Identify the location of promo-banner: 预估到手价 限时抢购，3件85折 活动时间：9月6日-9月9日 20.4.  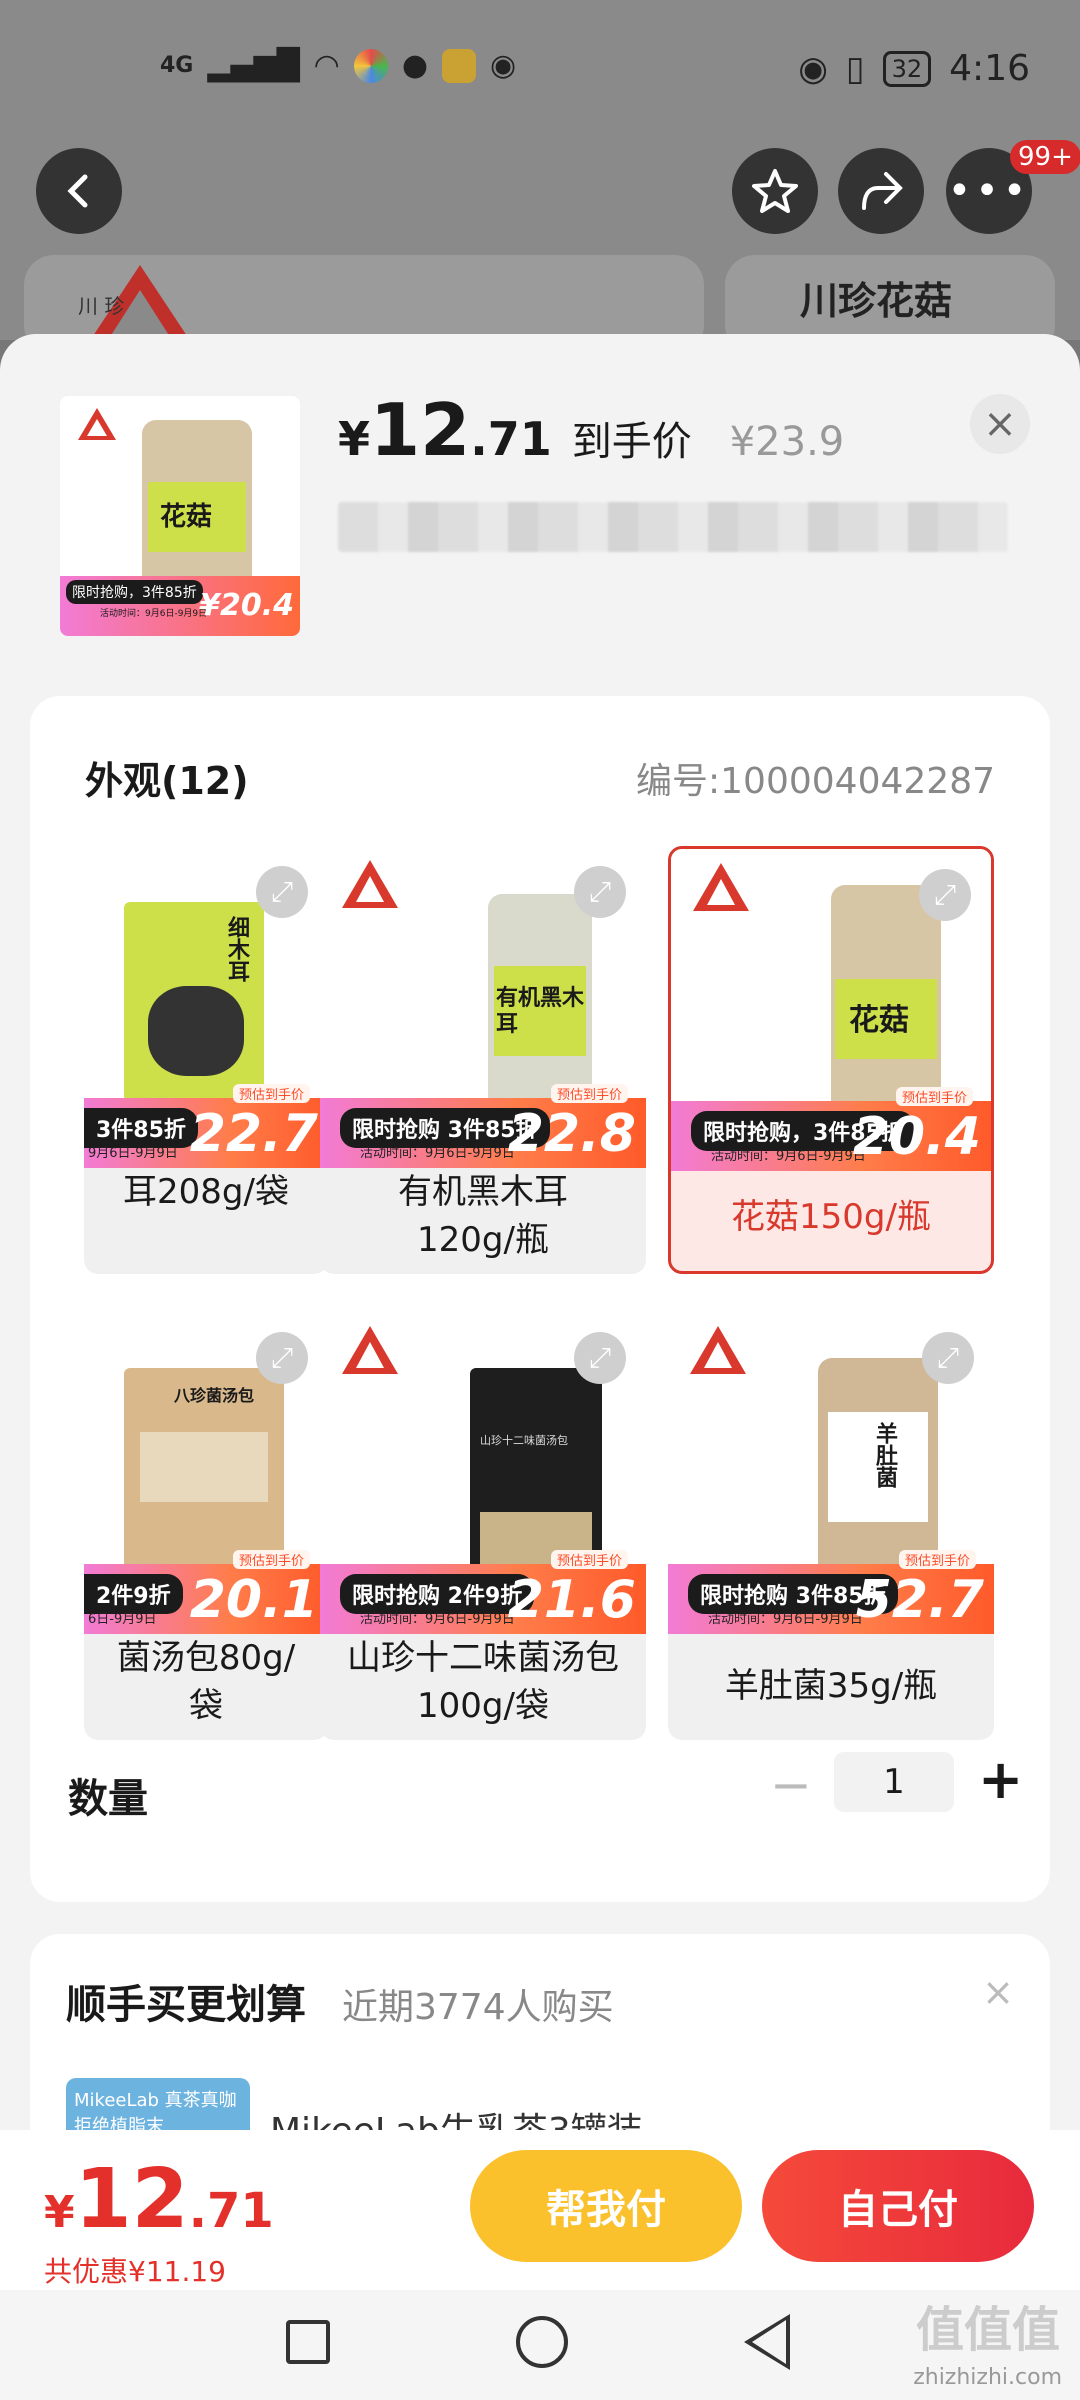
(831, 1129).